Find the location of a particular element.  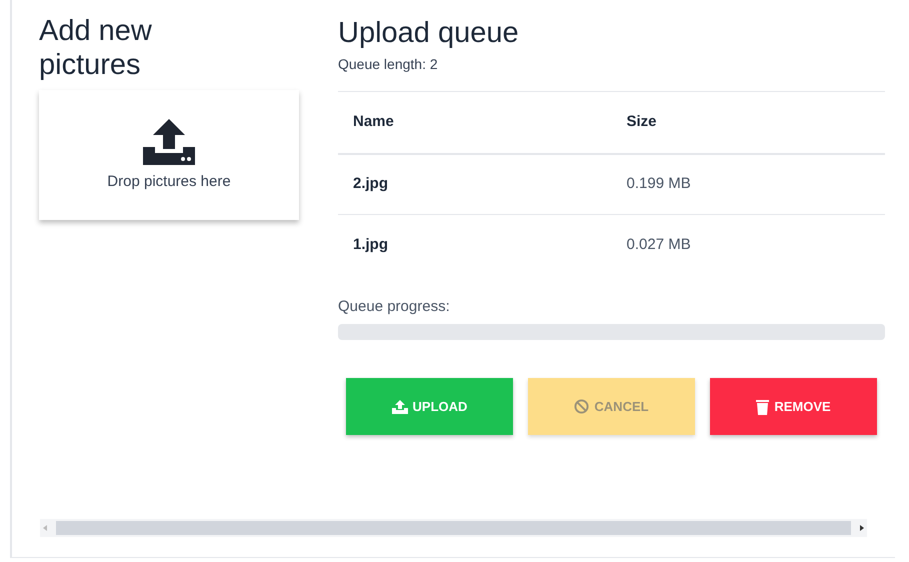

section-title: Upload queue is located at coordinates (429, 33).